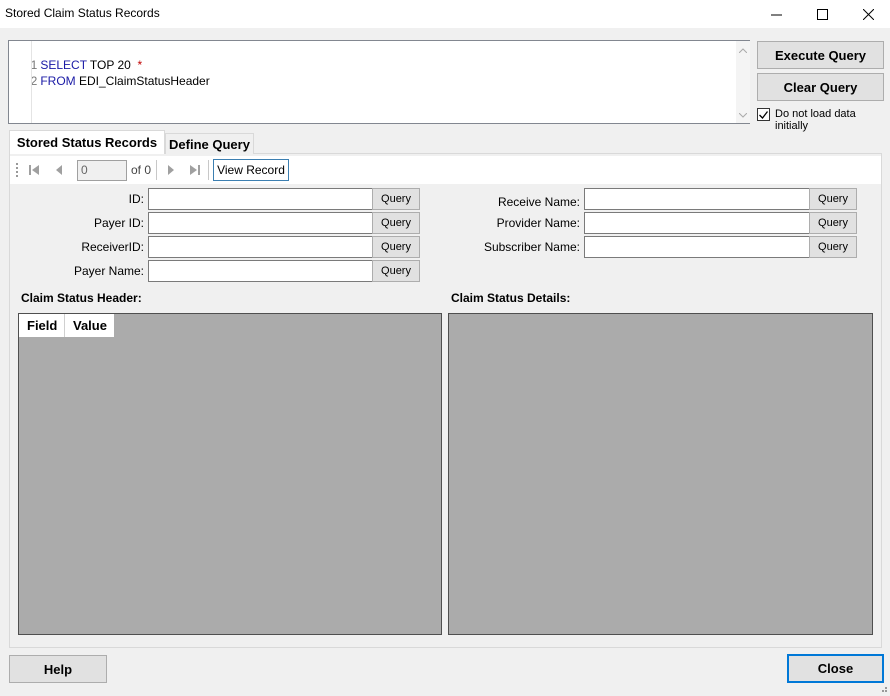 This screenshot has width=890, height=696. Describe the element at coordinates (396, 271) in the screenshot. I see `payer-name-query-button: Query` at that location.